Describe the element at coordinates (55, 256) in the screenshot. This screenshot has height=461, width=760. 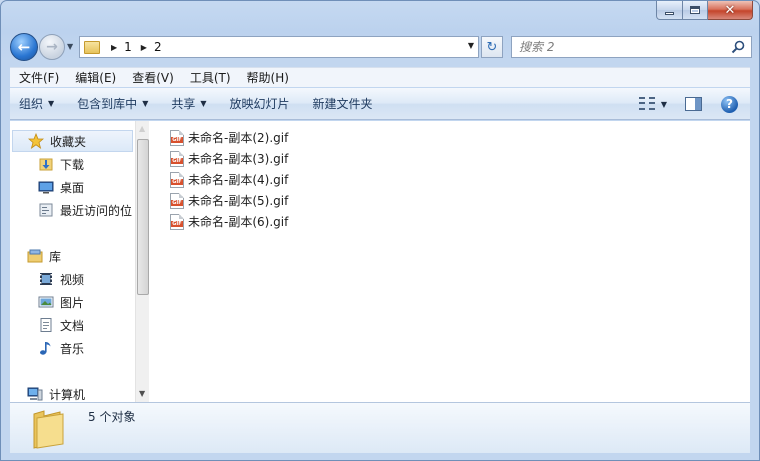
I see `nav-libraries-label: 库` at that location.